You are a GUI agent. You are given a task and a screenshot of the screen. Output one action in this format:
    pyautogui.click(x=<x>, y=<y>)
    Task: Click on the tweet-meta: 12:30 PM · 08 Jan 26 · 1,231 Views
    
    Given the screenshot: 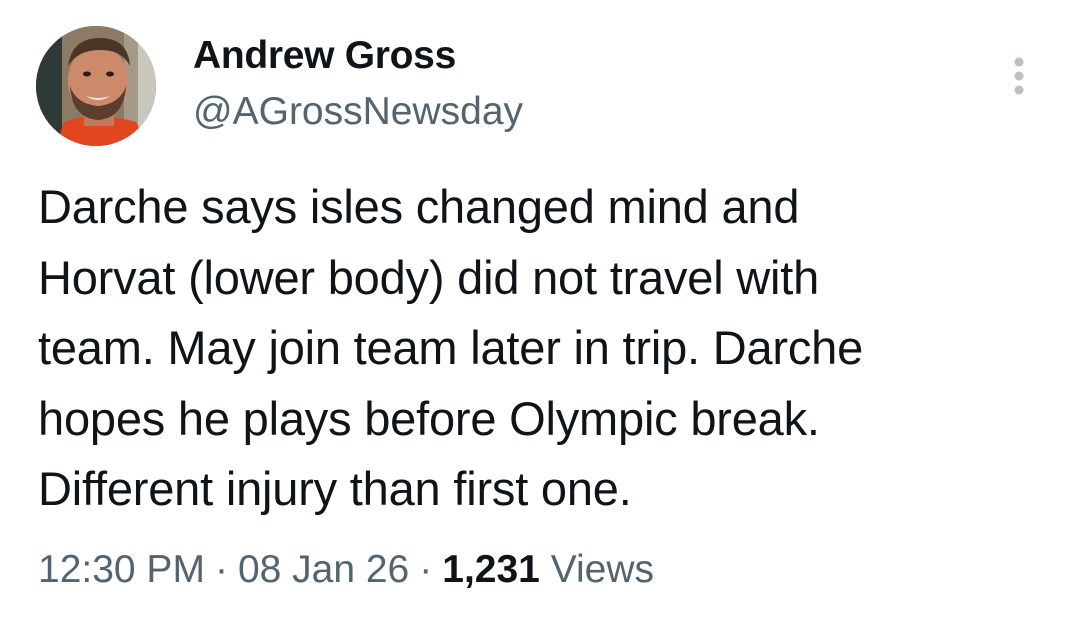 What is the action you would take?
    pyautogui.click(x=346, y=570)
    